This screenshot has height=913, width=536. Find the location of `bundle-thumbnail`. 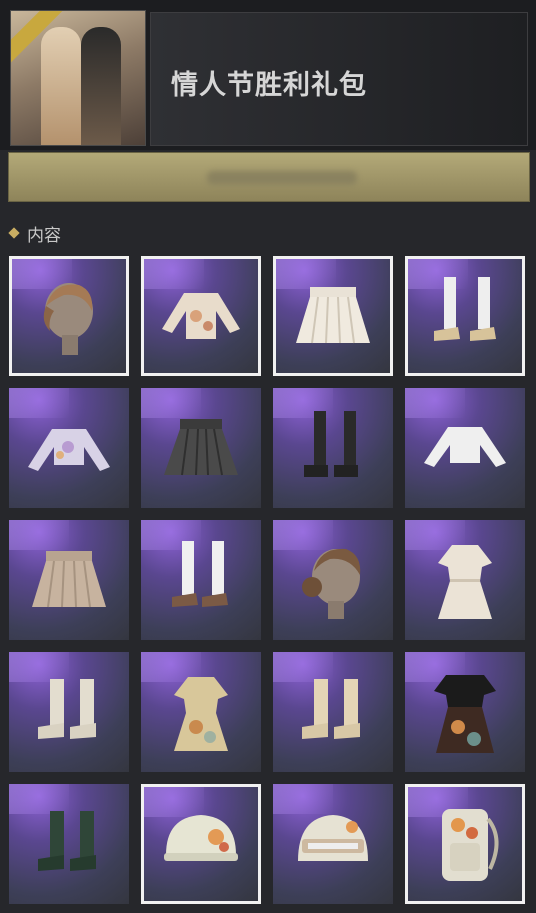

bundle-thumbnail is located at coordinates (78, 78).